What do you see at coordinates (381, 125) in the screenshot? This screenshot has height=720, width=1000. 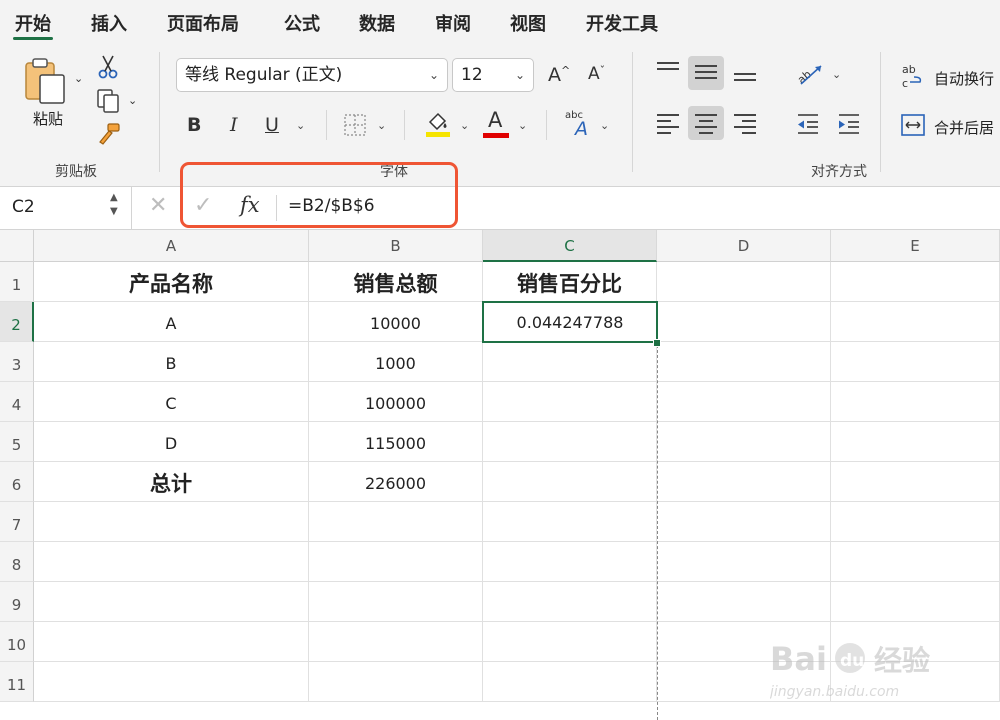 I see `borders-dropdown-chevron-icon: ⌄` at bounding box center [381, 125].